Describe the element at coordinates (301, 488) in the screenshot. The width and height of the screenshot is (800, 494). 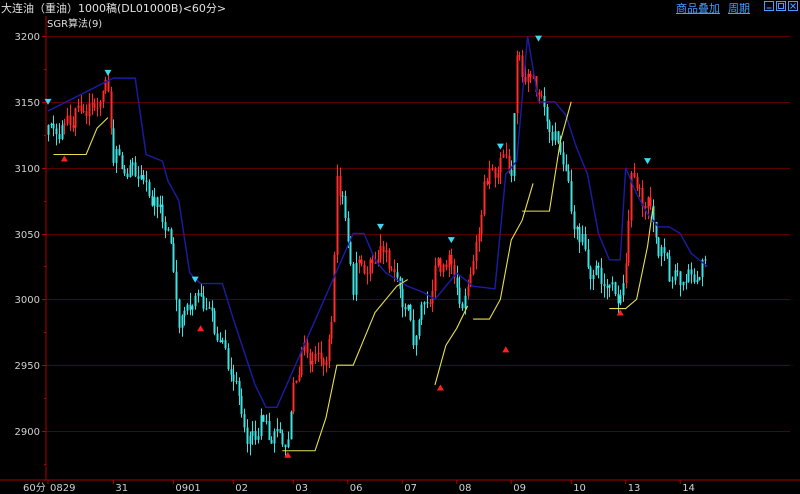
I see `x-tick-label: 03` at that location.